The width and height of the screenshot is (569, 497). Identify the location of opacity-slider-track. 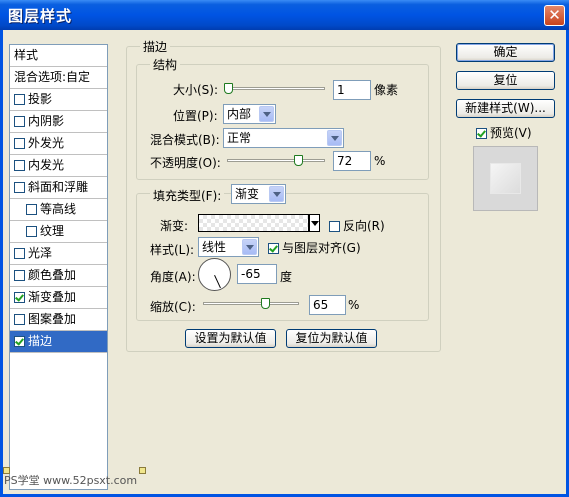
(276, 160).